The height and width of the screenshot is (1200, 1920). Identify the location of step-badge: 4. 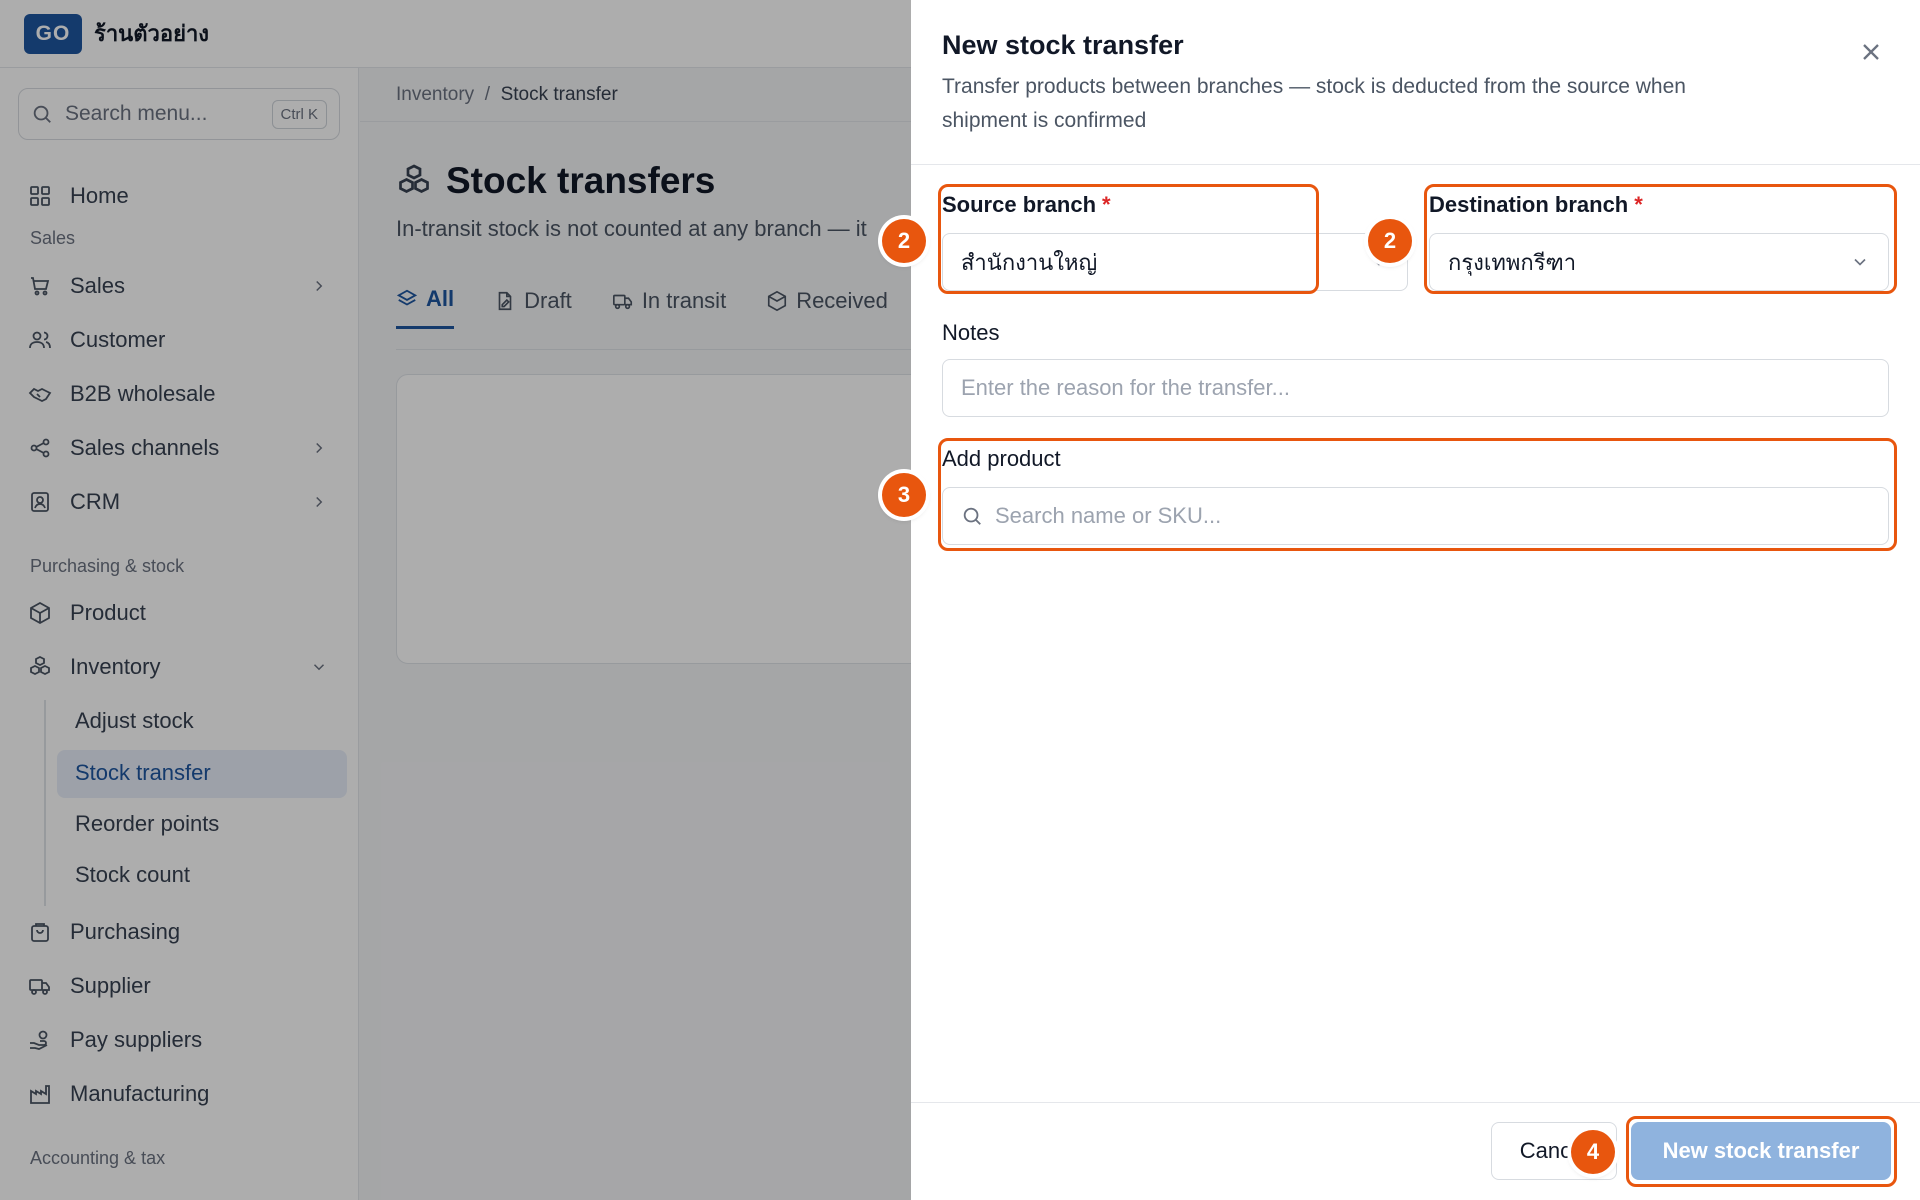
(1593, 1152).